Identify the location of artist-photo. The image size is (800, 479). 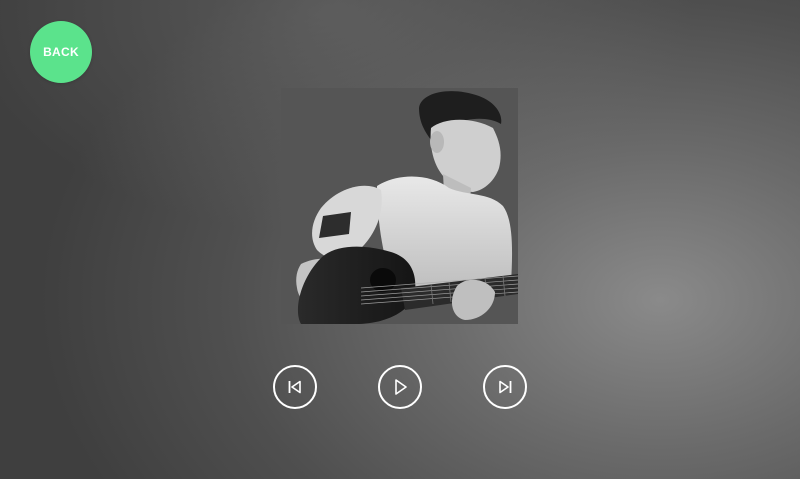
(399, 206).